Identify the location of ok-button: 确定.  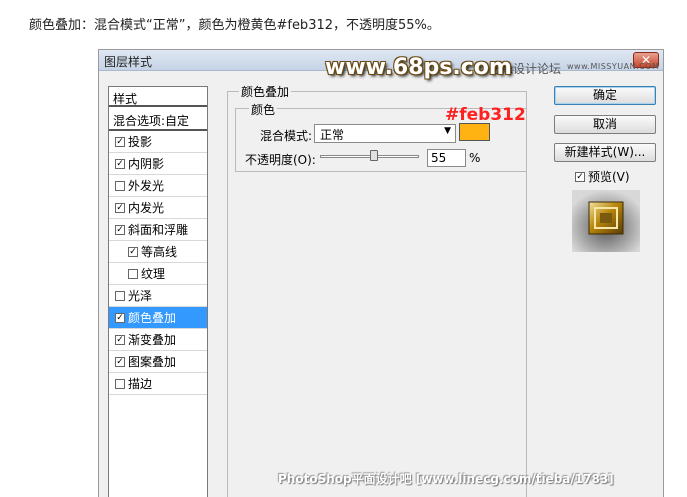
(605, 95).